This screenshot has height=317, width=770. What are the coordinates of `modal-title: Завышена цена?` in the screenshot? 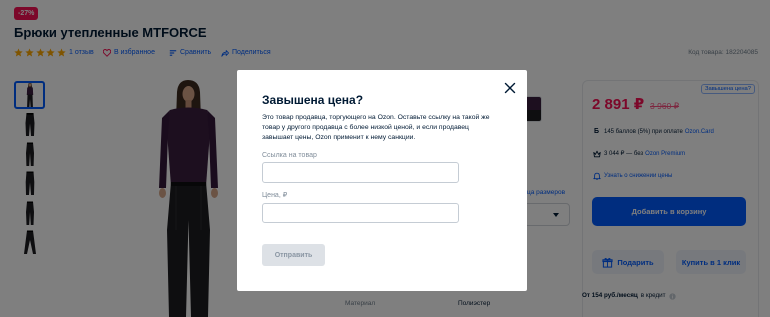 It's located at (313, 100).